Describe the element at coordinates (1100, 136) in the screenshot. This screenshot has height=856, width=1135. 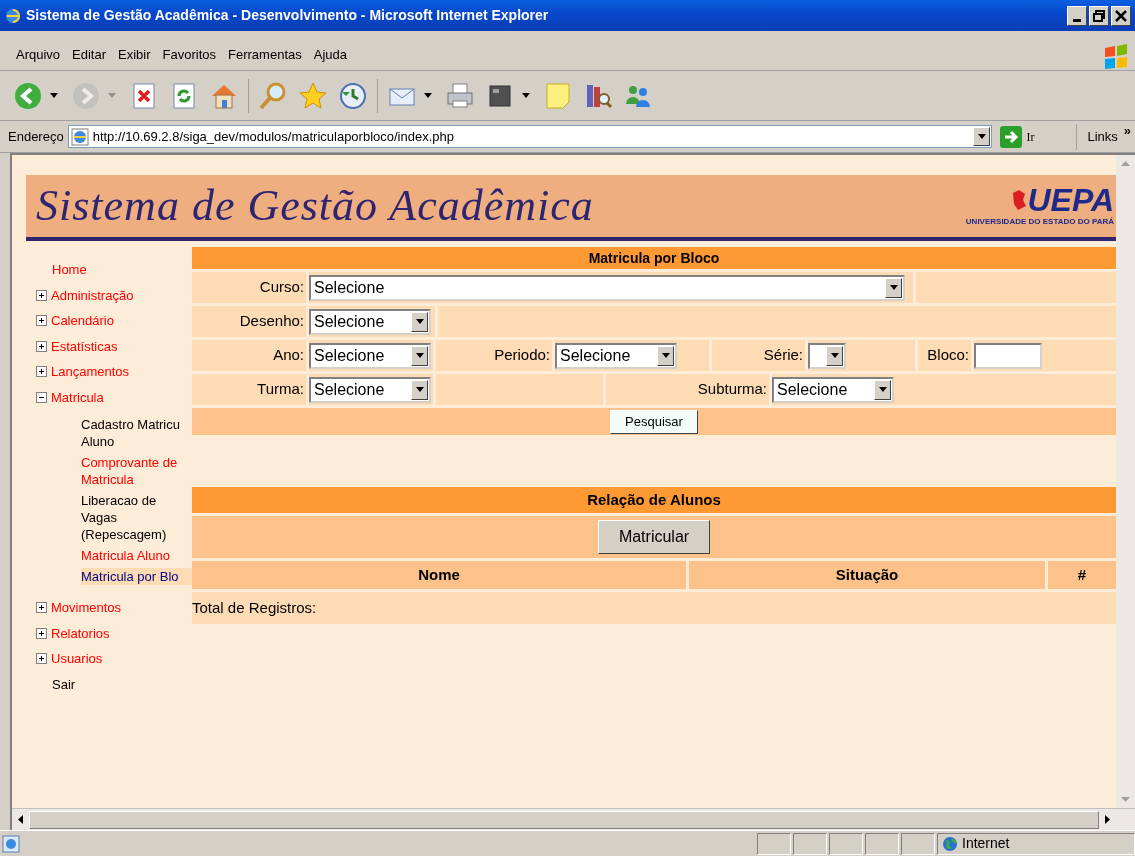
I see `links-button: Links` at that location.